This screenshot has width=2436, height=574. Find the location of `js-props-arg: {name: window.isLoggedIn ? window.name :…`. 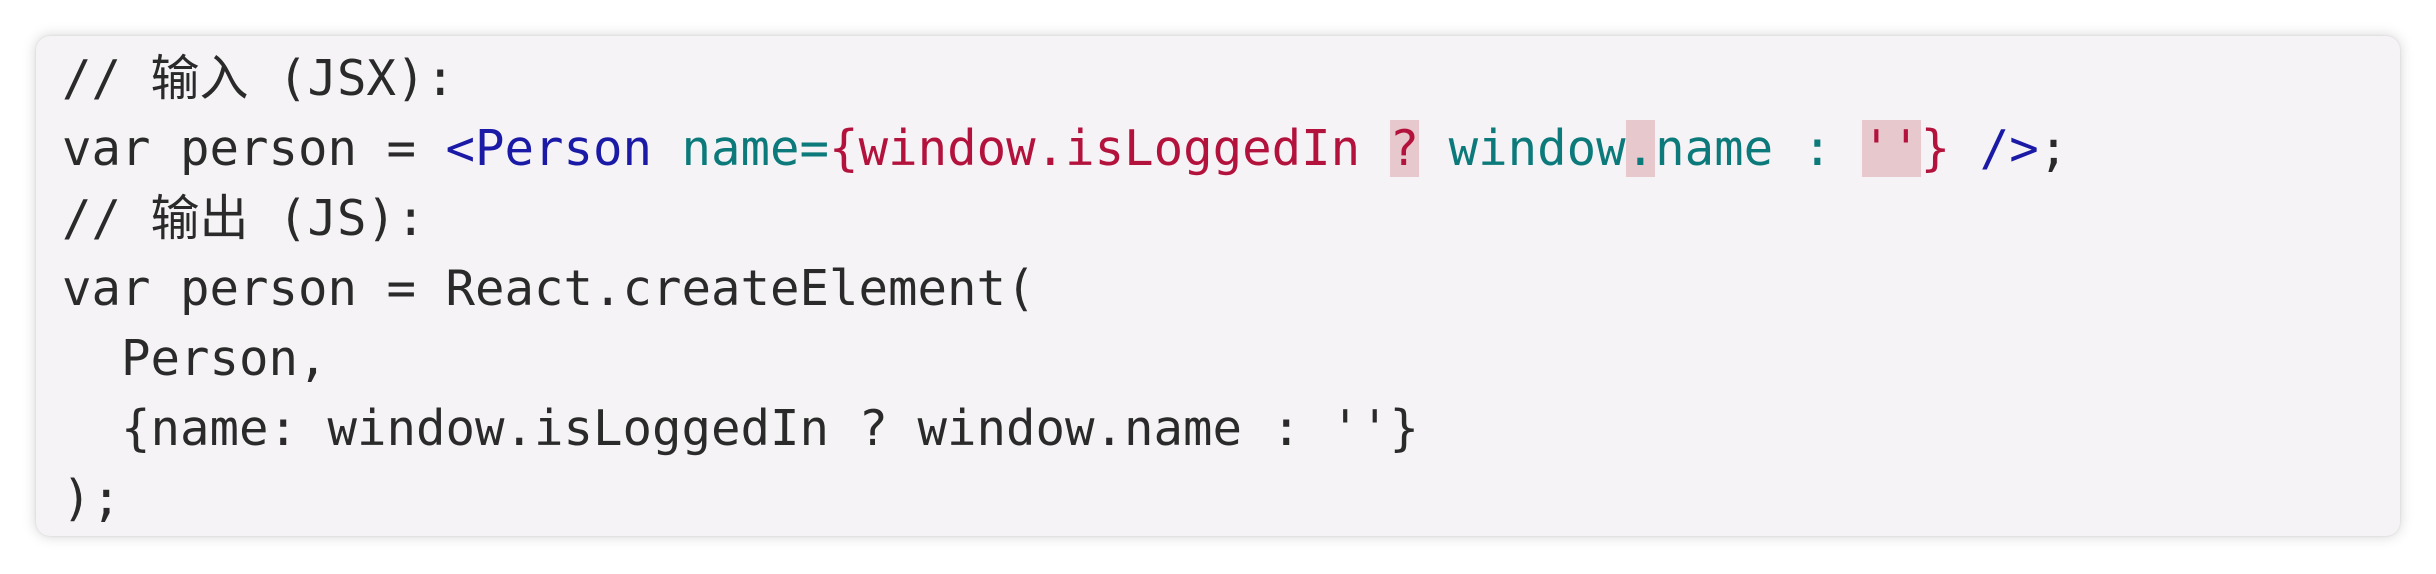

js-props-arg: {name: window.isLoggedIn ? window.name :… is located at coordinates (741, 428).